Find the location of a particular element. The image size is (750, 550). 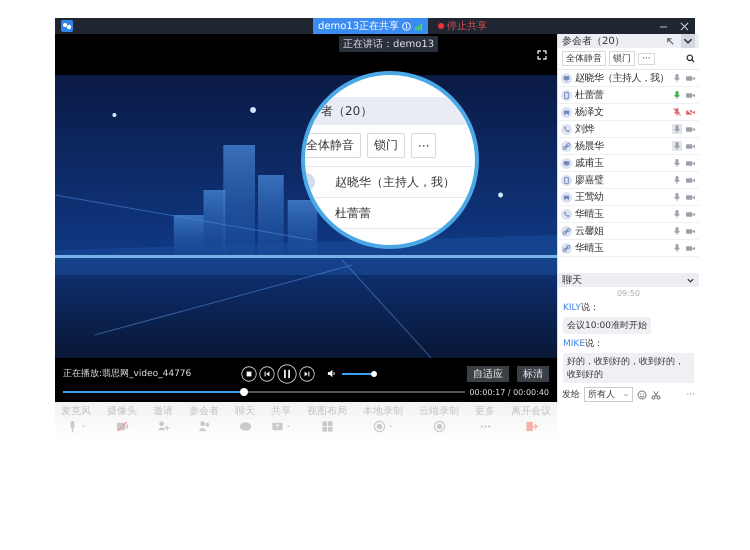

previous-icon is located at coordinates (267, 374).